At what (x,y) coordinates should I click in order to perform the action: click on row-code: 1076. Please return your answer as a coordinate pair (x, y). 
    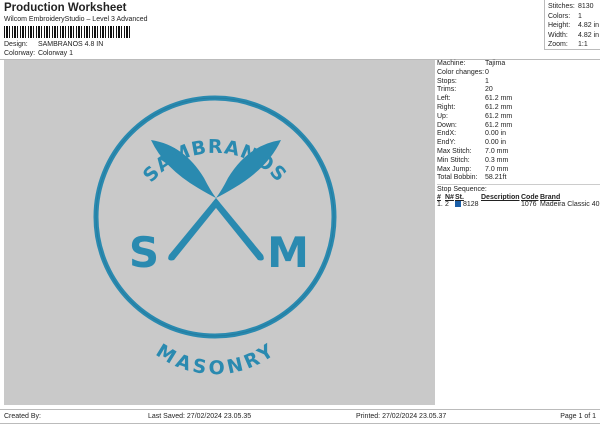
    Looking at the image, I should click on (529, 205).